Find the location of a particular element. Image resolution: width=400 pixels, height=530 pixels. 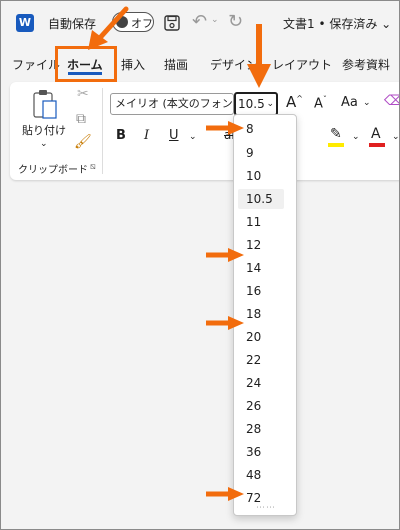

font-size-option: 36 is located at coordinates (261, 452).